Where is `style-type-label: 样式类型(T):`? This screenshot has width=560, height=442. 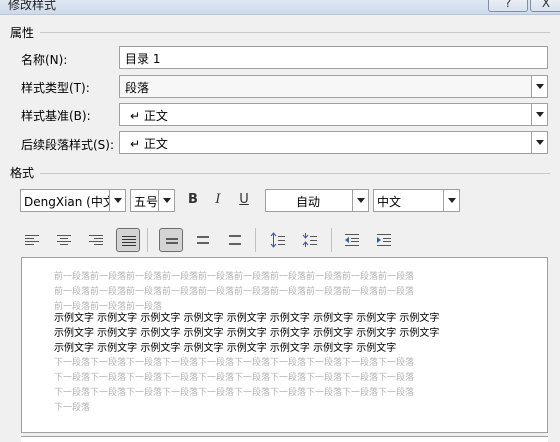
style-type-label: 样式类型(T): is located at coordinates (55, 88).